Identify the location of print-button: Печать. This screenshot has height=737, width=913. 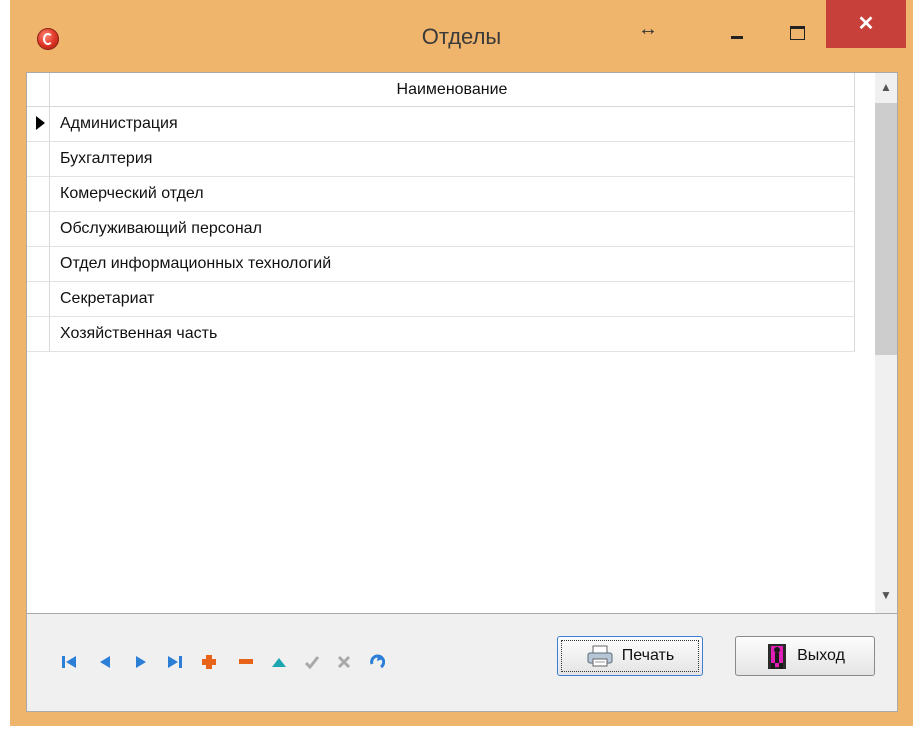
(630, 656).